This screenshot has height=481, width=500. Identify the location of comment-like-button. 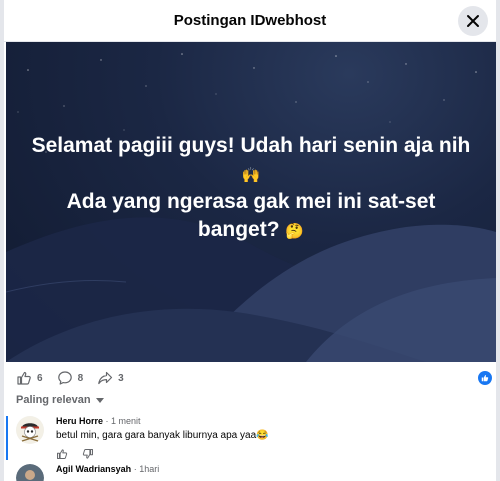
(62, 456).